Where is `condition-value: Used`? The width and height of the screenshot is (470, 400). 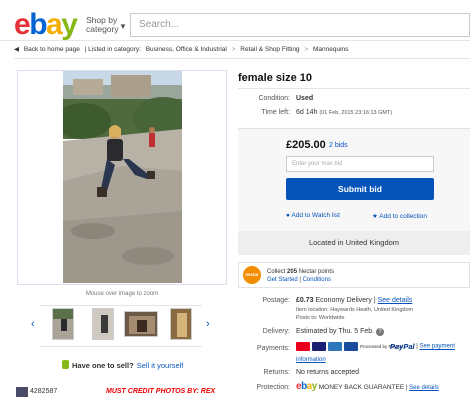
condition-value: Used is located at coordinates (305, 98).